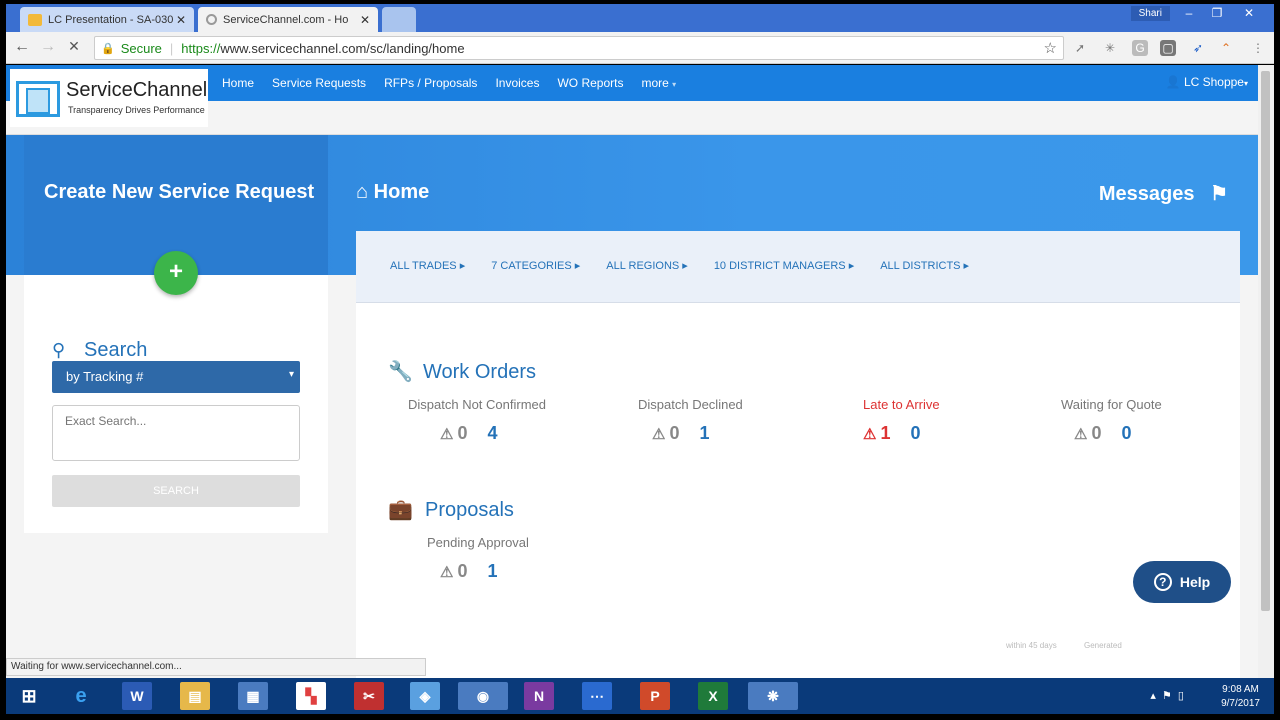  Describe the element at coordinates (136, 110) in the screenshot. I see `logo-tagline: Transparency Drives Performance` at that location.